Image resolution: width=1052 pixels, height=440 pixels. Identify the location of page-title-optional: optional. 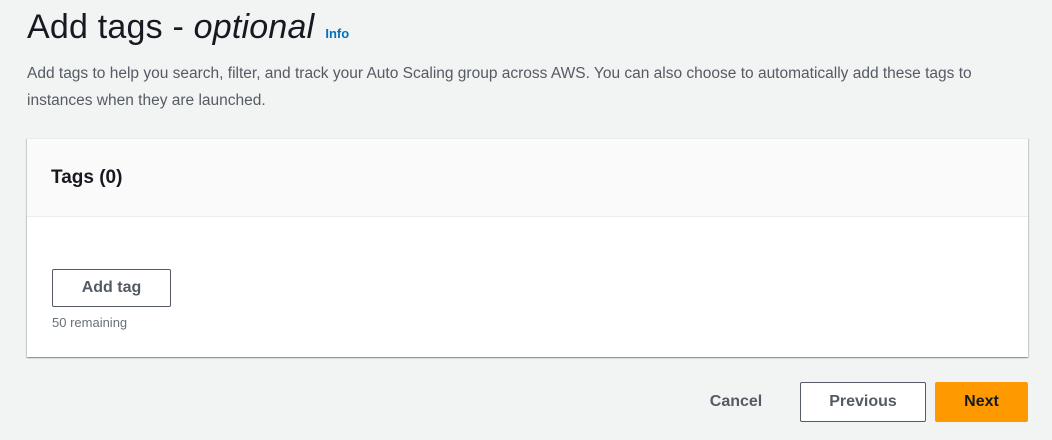
(254, 27).